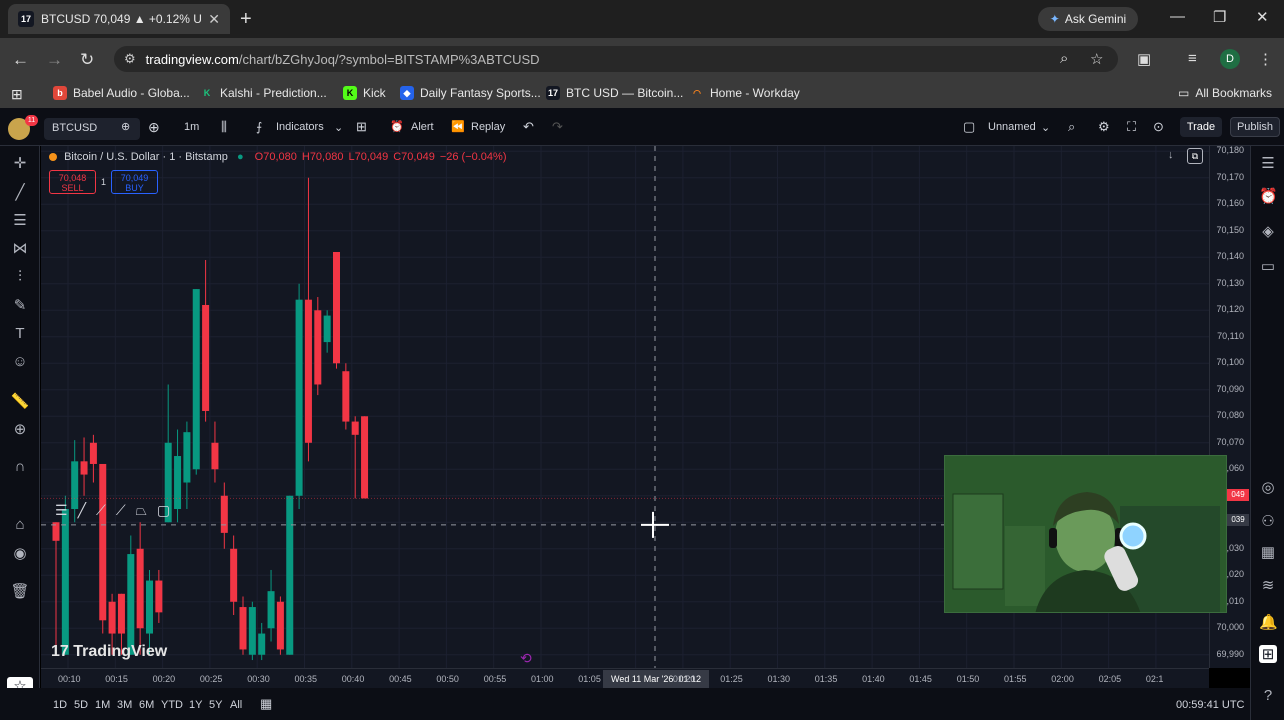 The width and height of the screenshot is (1284, 720). What do you see at coordinates (20, 524) in the screenshot?
I see `lock-icon: ⌂` at bounding box center [20, 524].